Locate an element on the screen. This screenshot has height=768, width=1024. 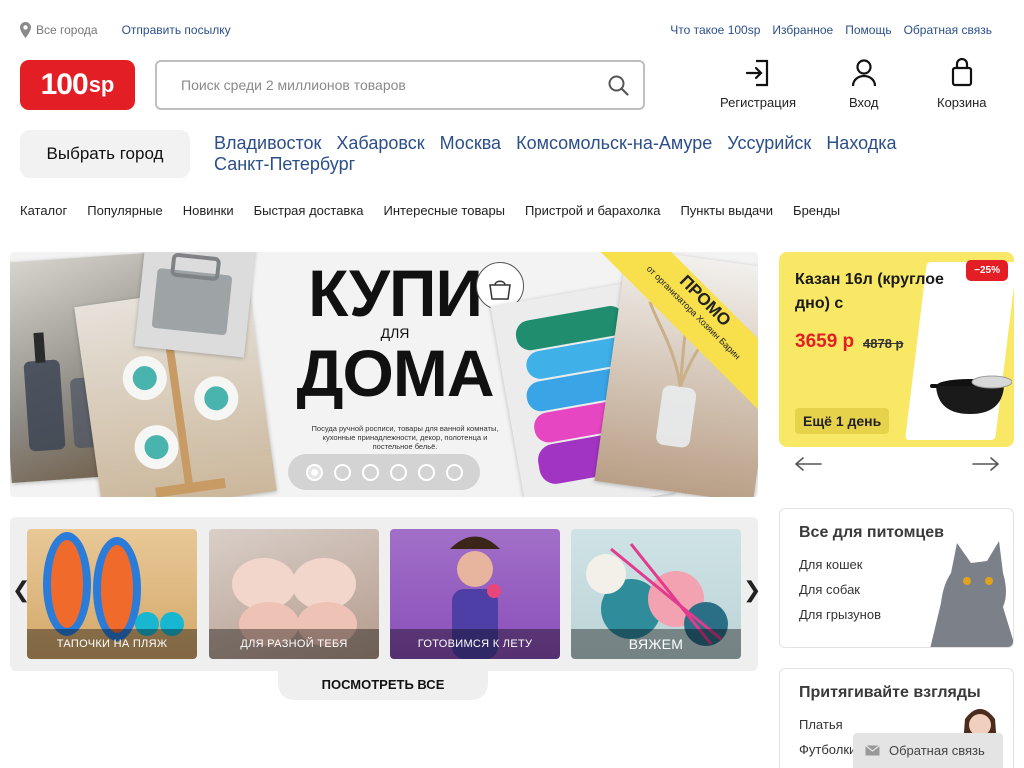
category-label: Вяжем is located at coordinates (656, 644).